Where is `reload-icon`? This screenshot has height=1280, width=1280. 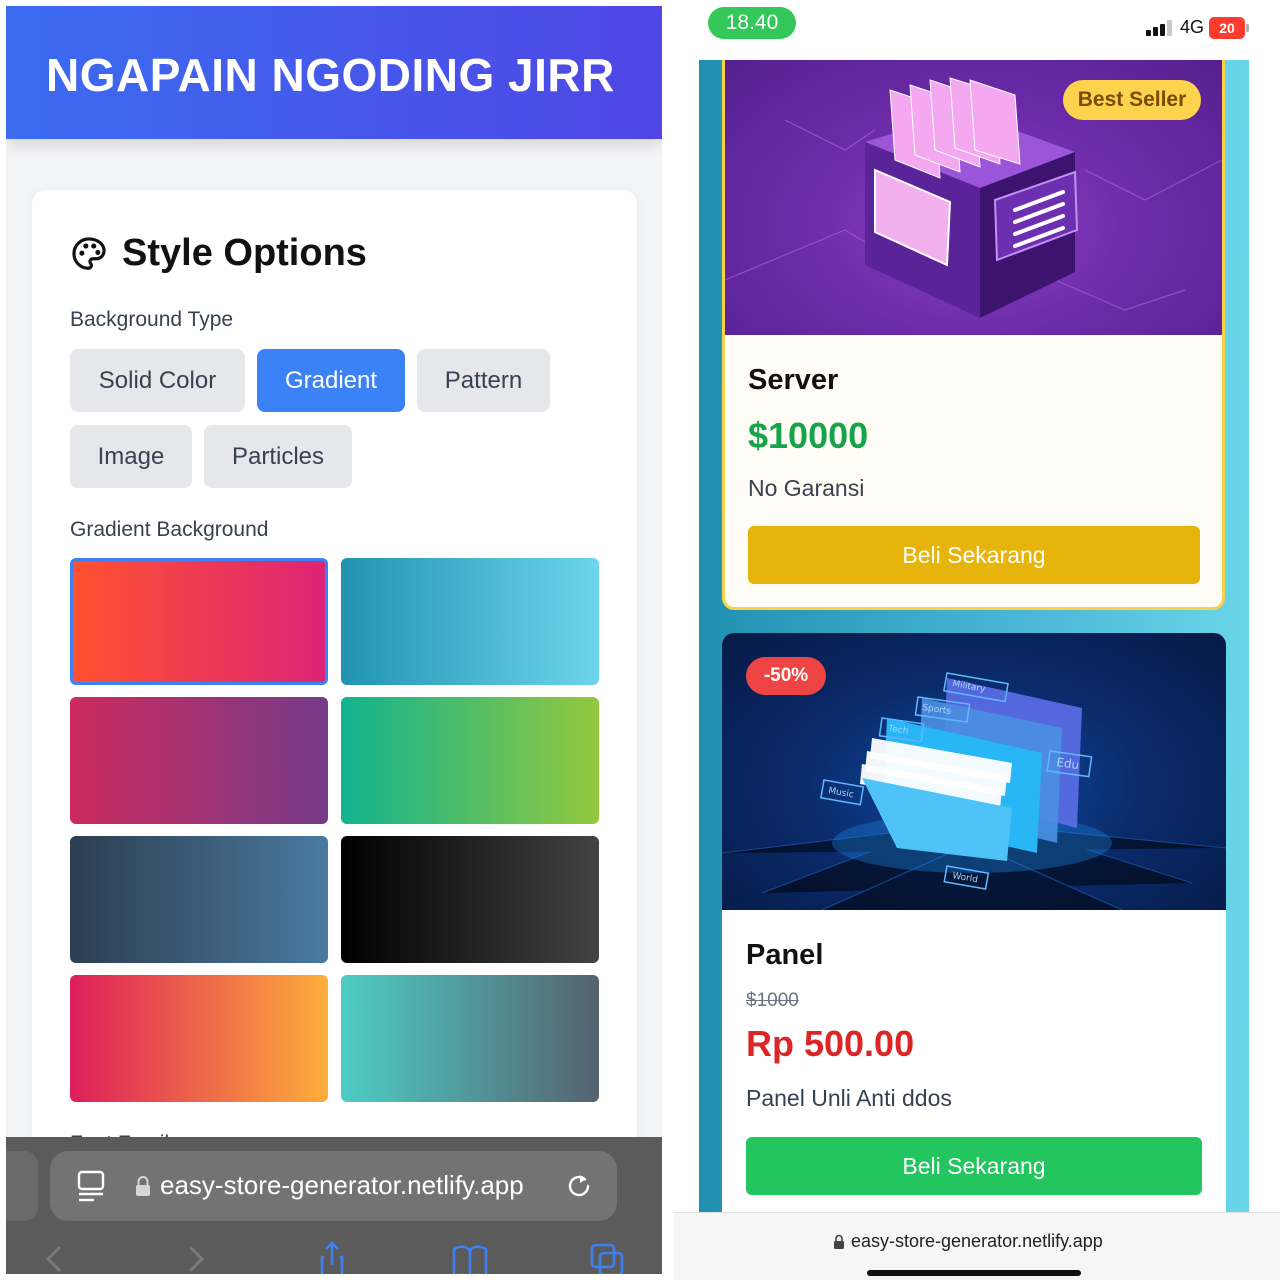
reload-icon is located at coordinates (579, 1186).